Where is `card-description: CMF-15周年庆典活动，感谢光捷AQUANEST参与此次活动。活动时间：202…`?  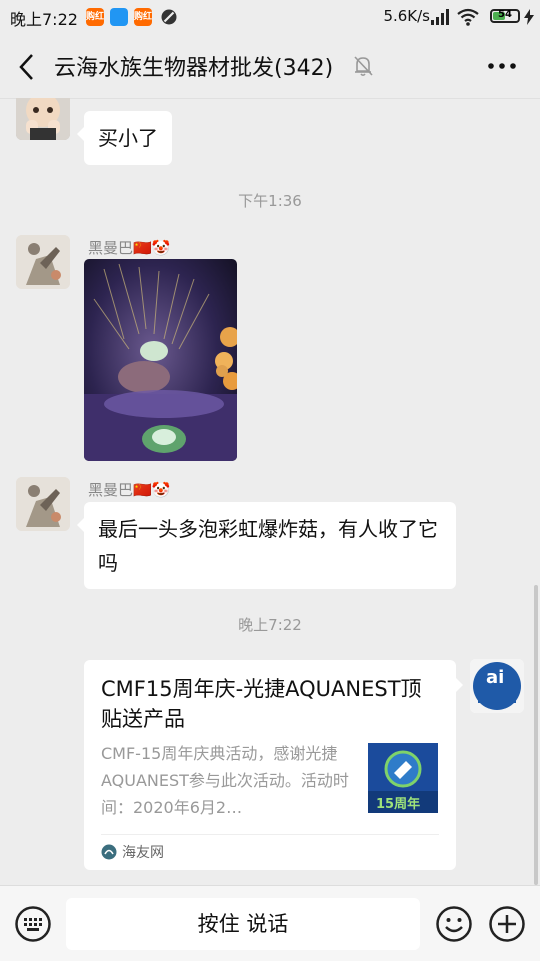
card-description: CMF-15周年庆典活动，感谢光捷AQUANEST参与此次活动。活动时间：202… is located at coordinates (225, 780).